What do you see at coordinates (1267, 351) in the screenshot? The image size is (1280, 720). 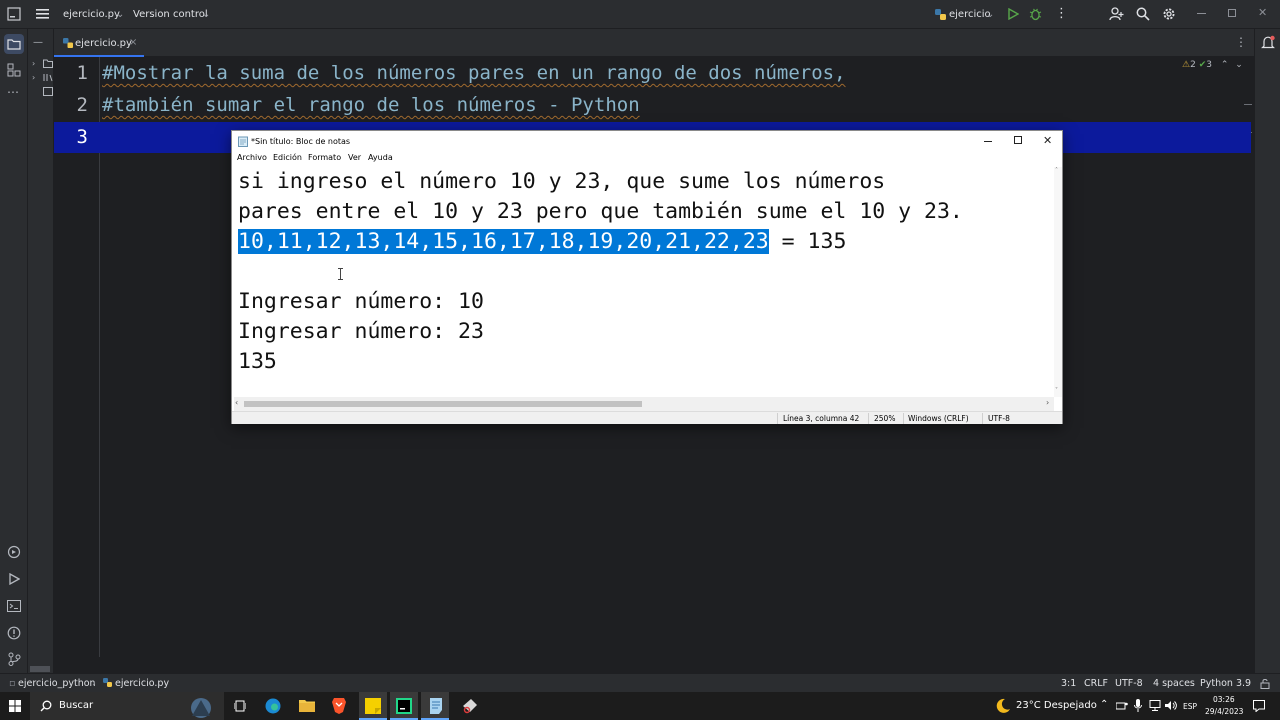 I see `tool-window-strip-right` at bounding box center [1267, 351].